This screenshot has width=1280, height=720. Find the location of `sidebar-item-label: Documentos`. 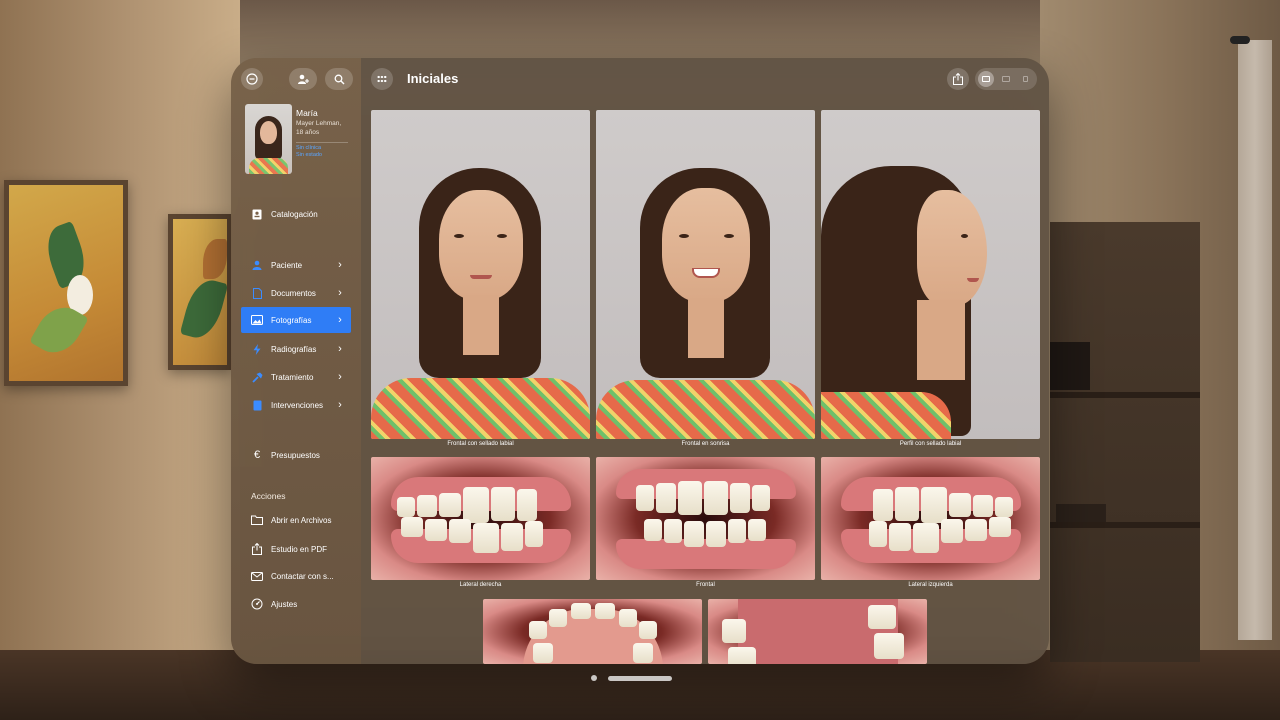

sidebar-item-label: Documentos is located at coordinates (293, 293).